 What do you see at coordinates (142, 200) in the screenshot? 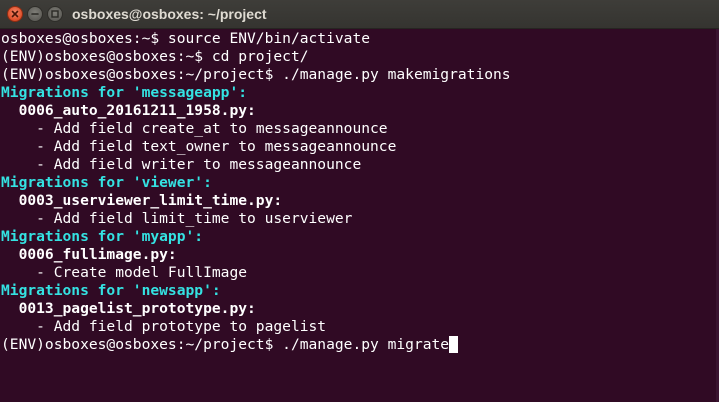
I see `migration-file: 0003_userviewer_limit_time.py:` at bounding box center [142, 200].